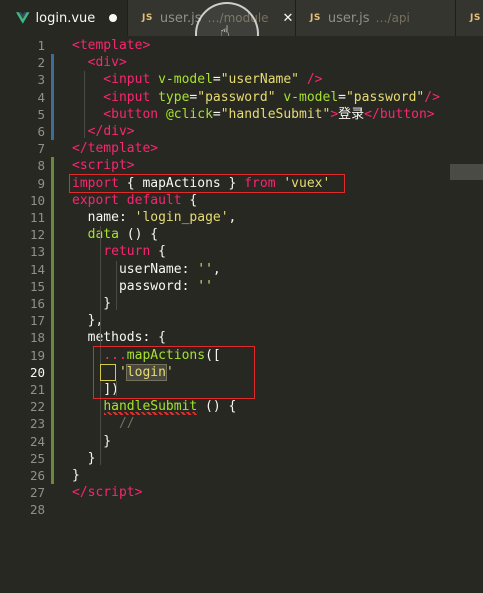 The width and height of the screenshot is (483, 593). What do you see at coordinates (385, 97) in the screenshot?
I see `code-token: "password"` at bounding box center [385, 97].